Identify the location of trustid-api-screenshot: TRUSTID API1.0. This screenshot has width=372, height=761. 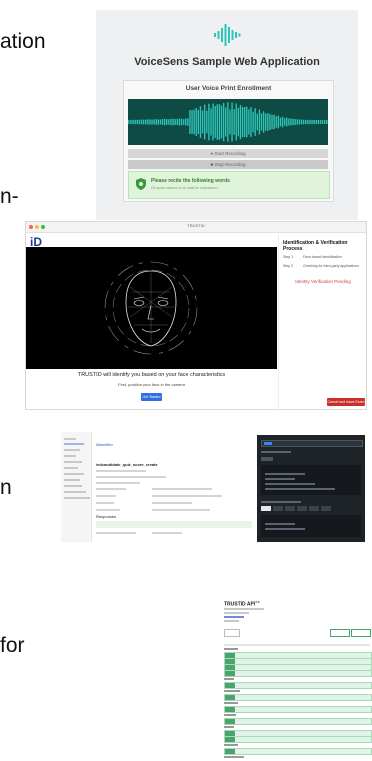
(297, 679).